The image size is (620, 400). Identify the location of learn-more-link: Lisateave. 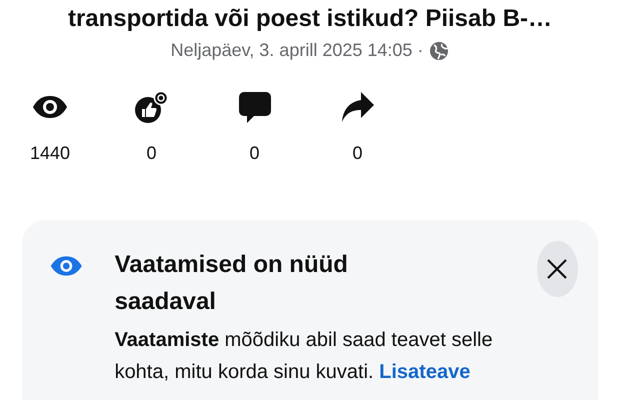
(424, 372).